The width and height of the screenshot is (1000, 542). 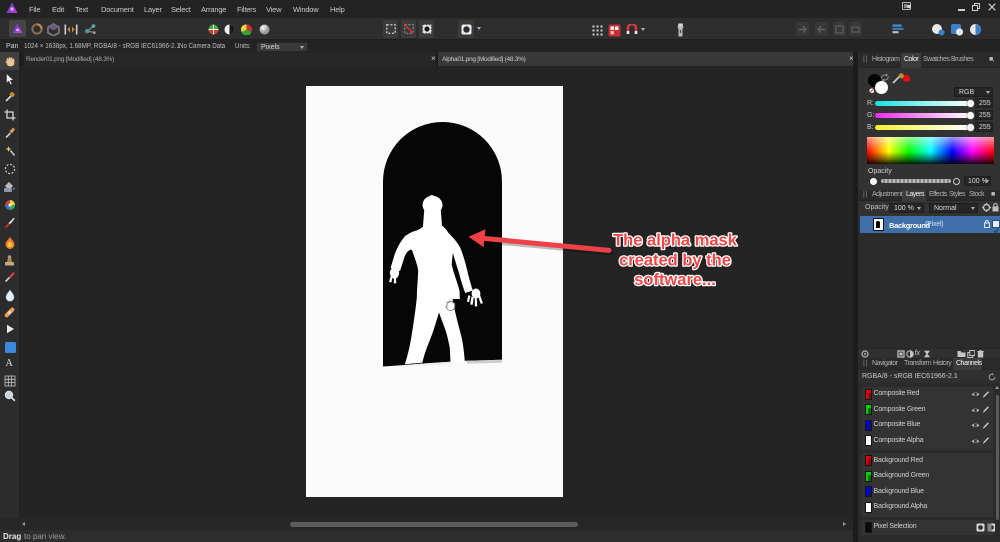 What do you see at coordinates (675, 260) in the screenshot?
I see `svg-text: created by the` at bounding box center [675, 260].